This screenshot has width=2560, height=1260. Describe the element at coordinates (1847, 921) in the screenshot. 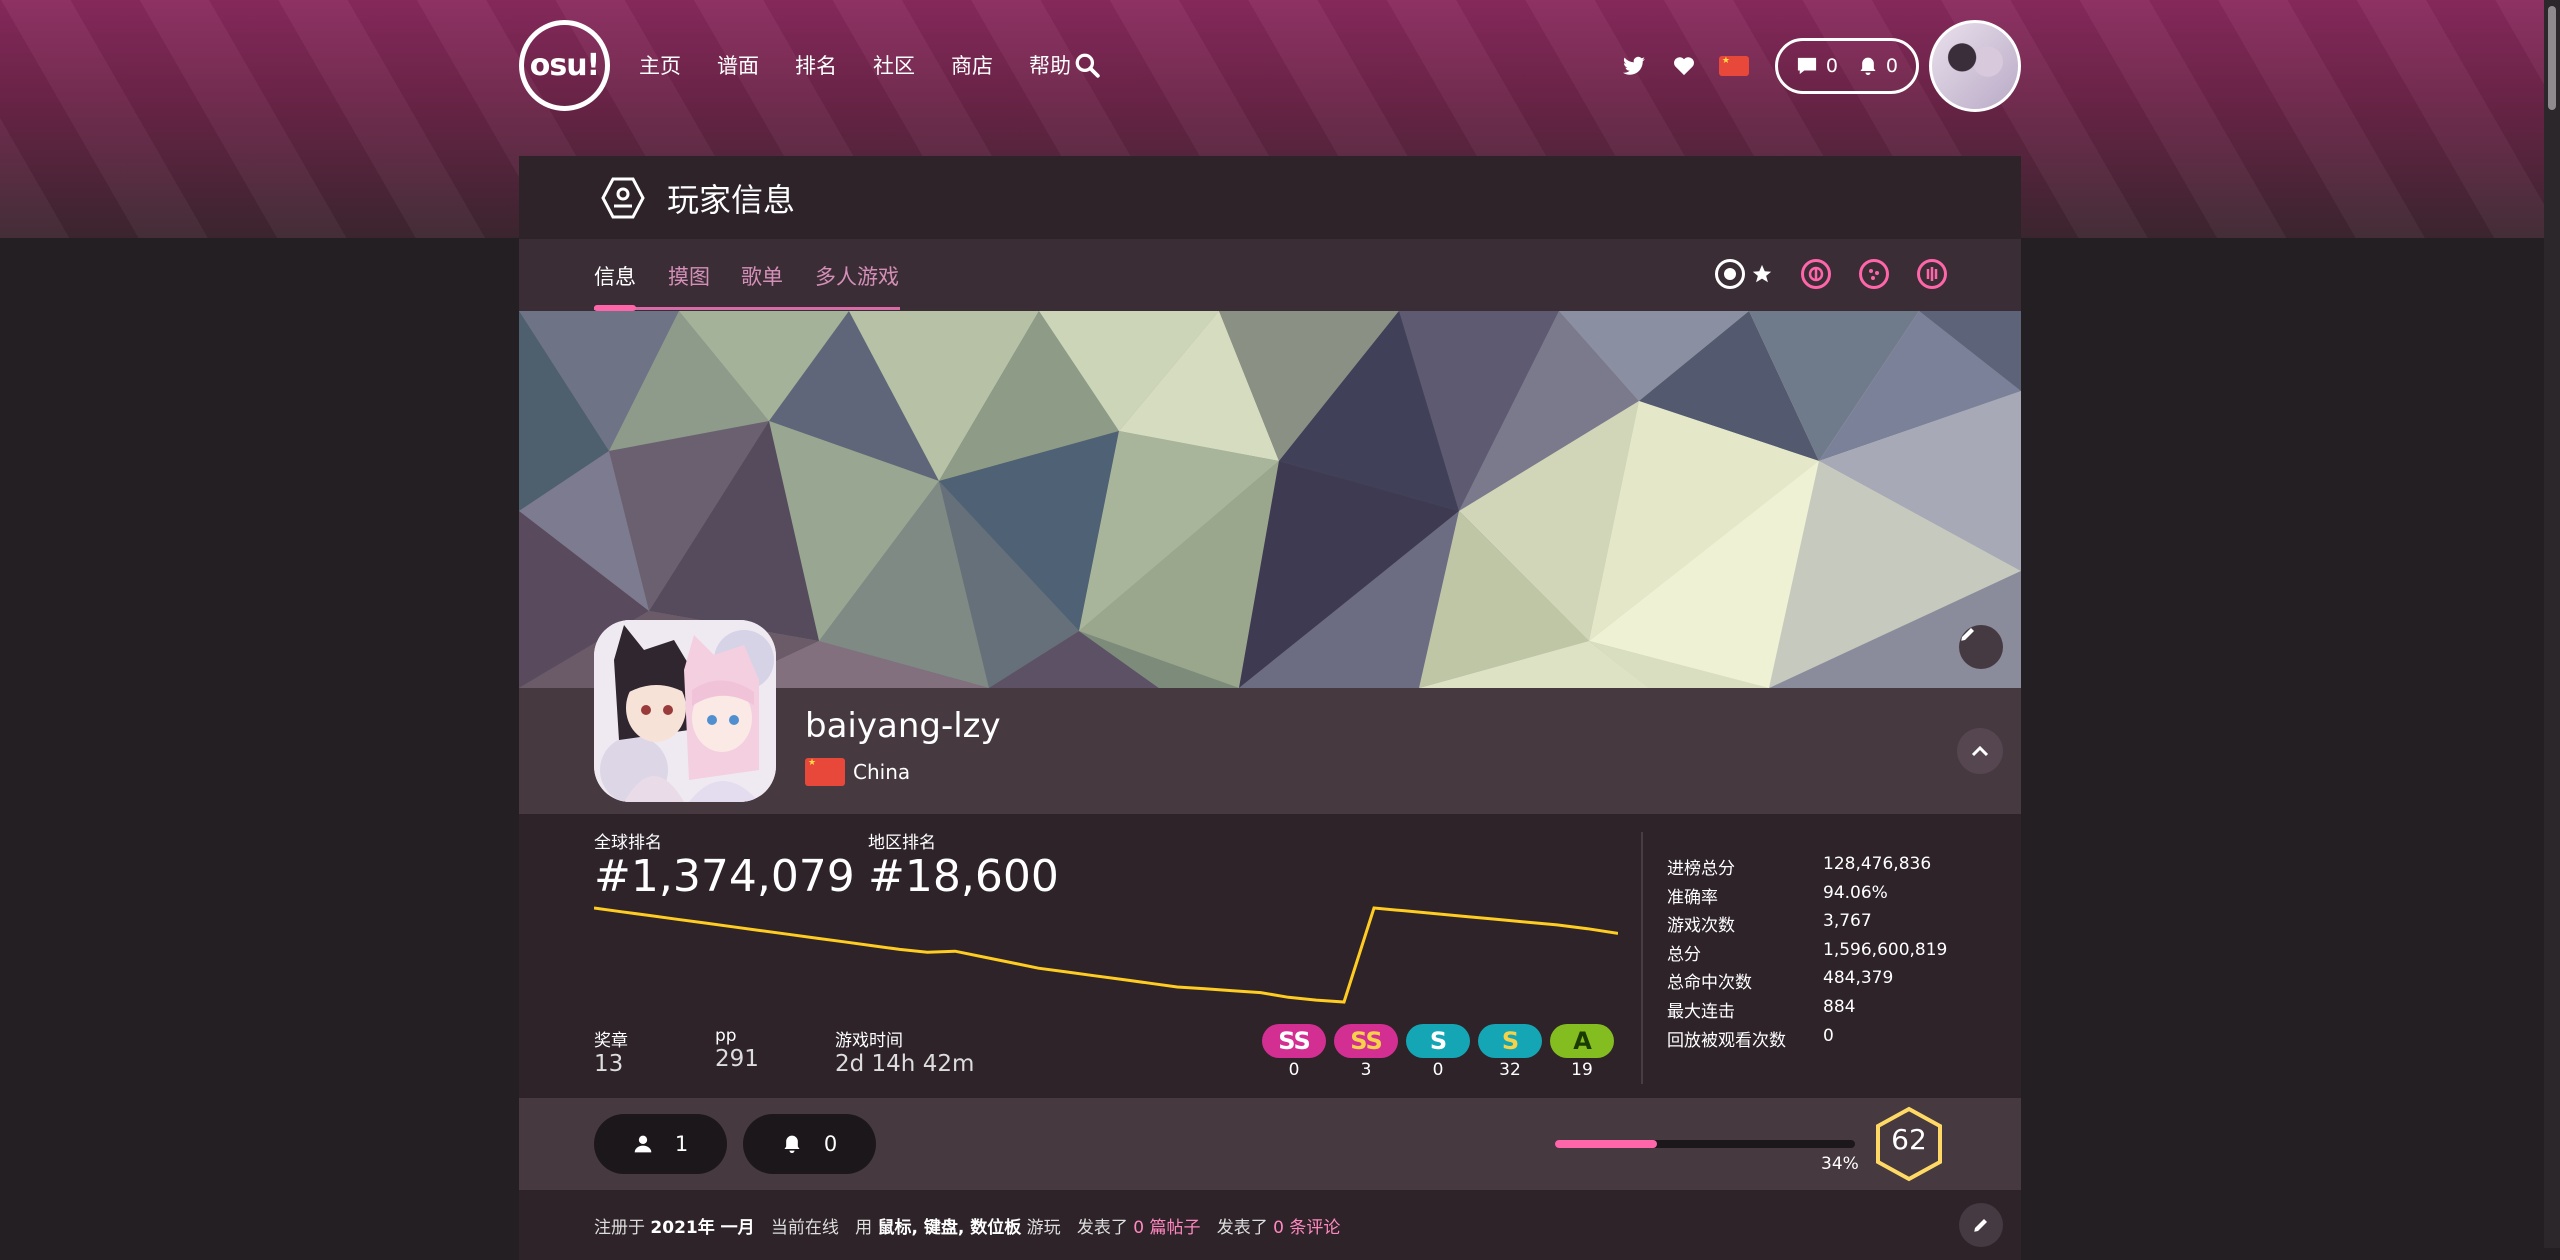

I see `stat-value: 3,767` at that location.